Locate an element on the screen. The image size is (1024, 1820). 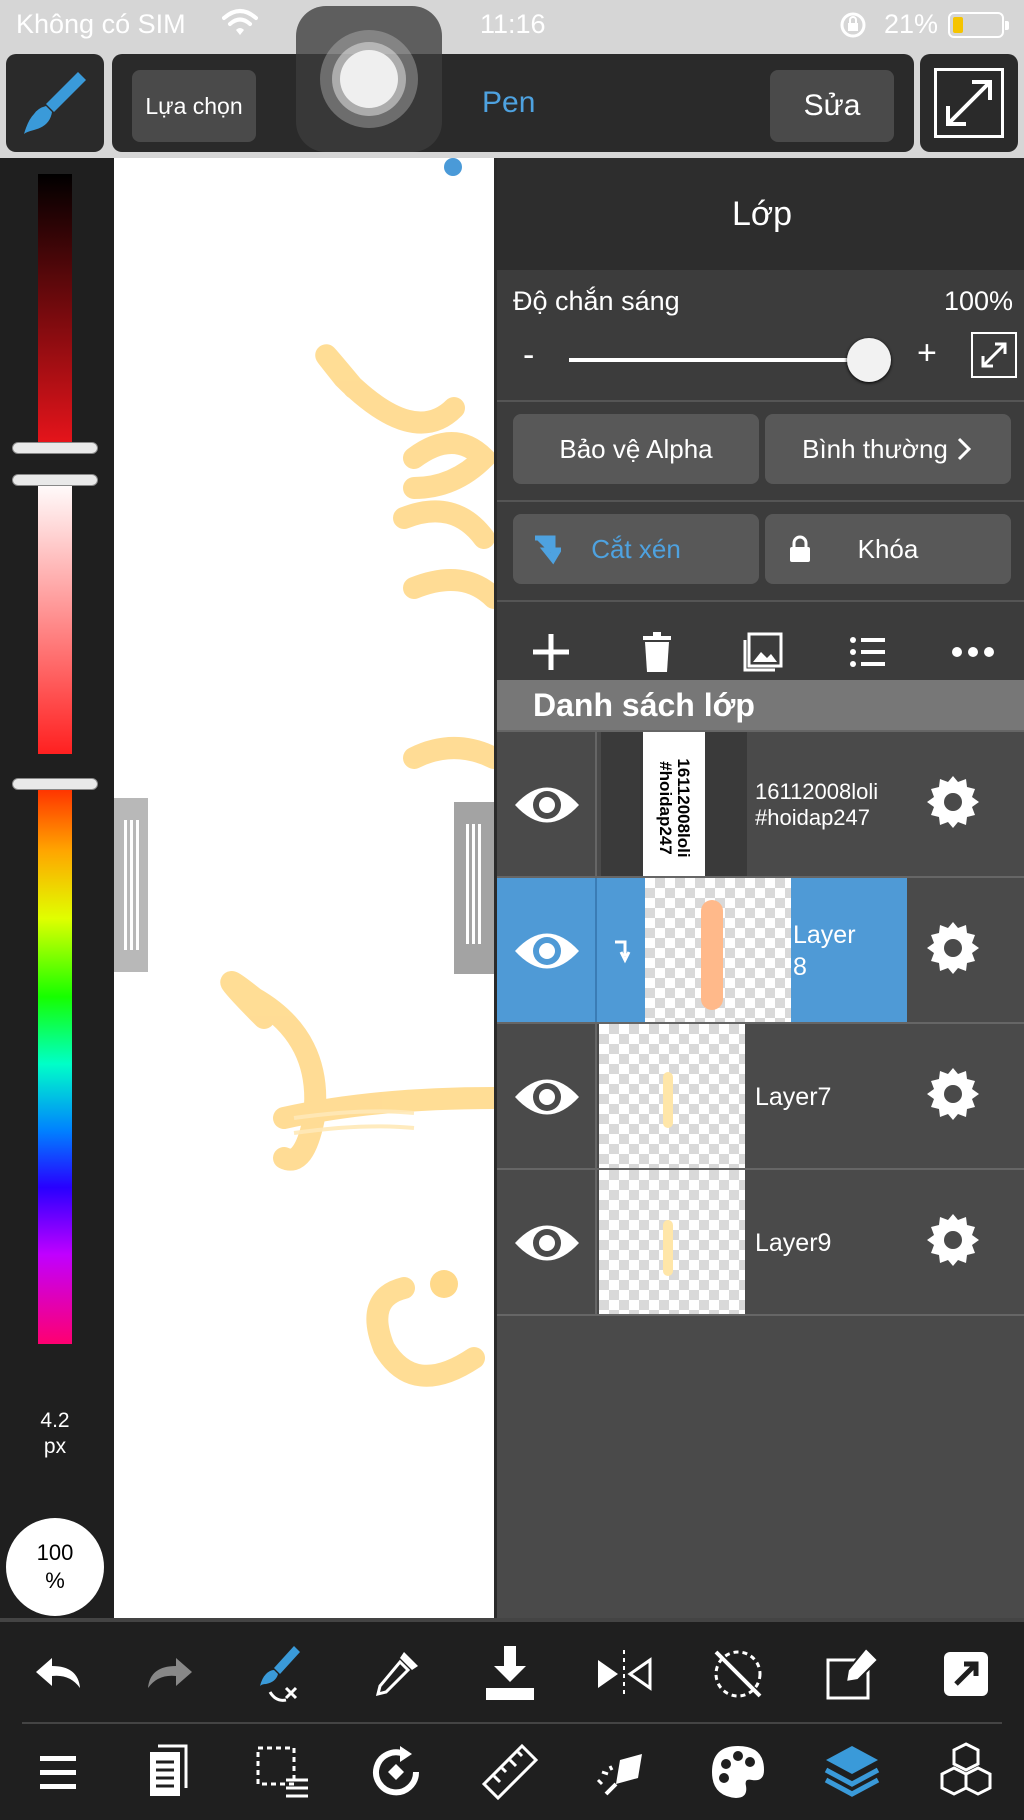
layer-row: Layer7 is located at coordinates (760, 1096).